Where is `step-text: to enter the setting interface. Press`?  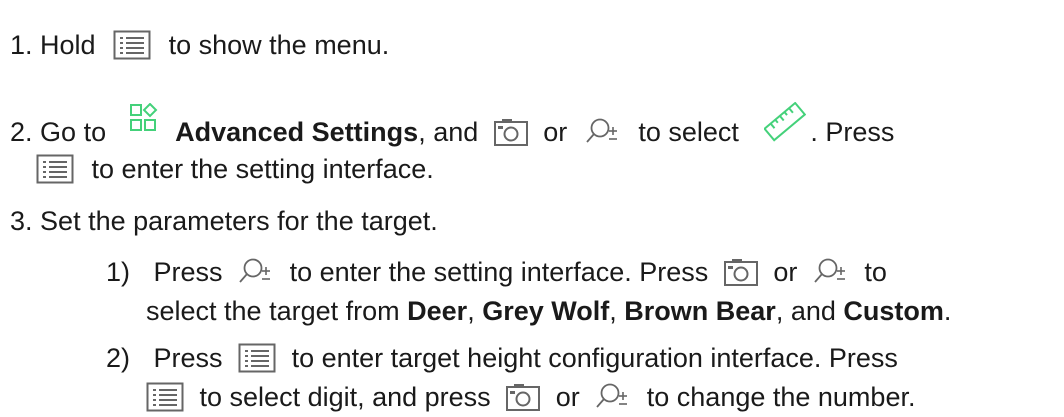
step-text: to enter the setting interface. Press is located at coordinates (499, 271).